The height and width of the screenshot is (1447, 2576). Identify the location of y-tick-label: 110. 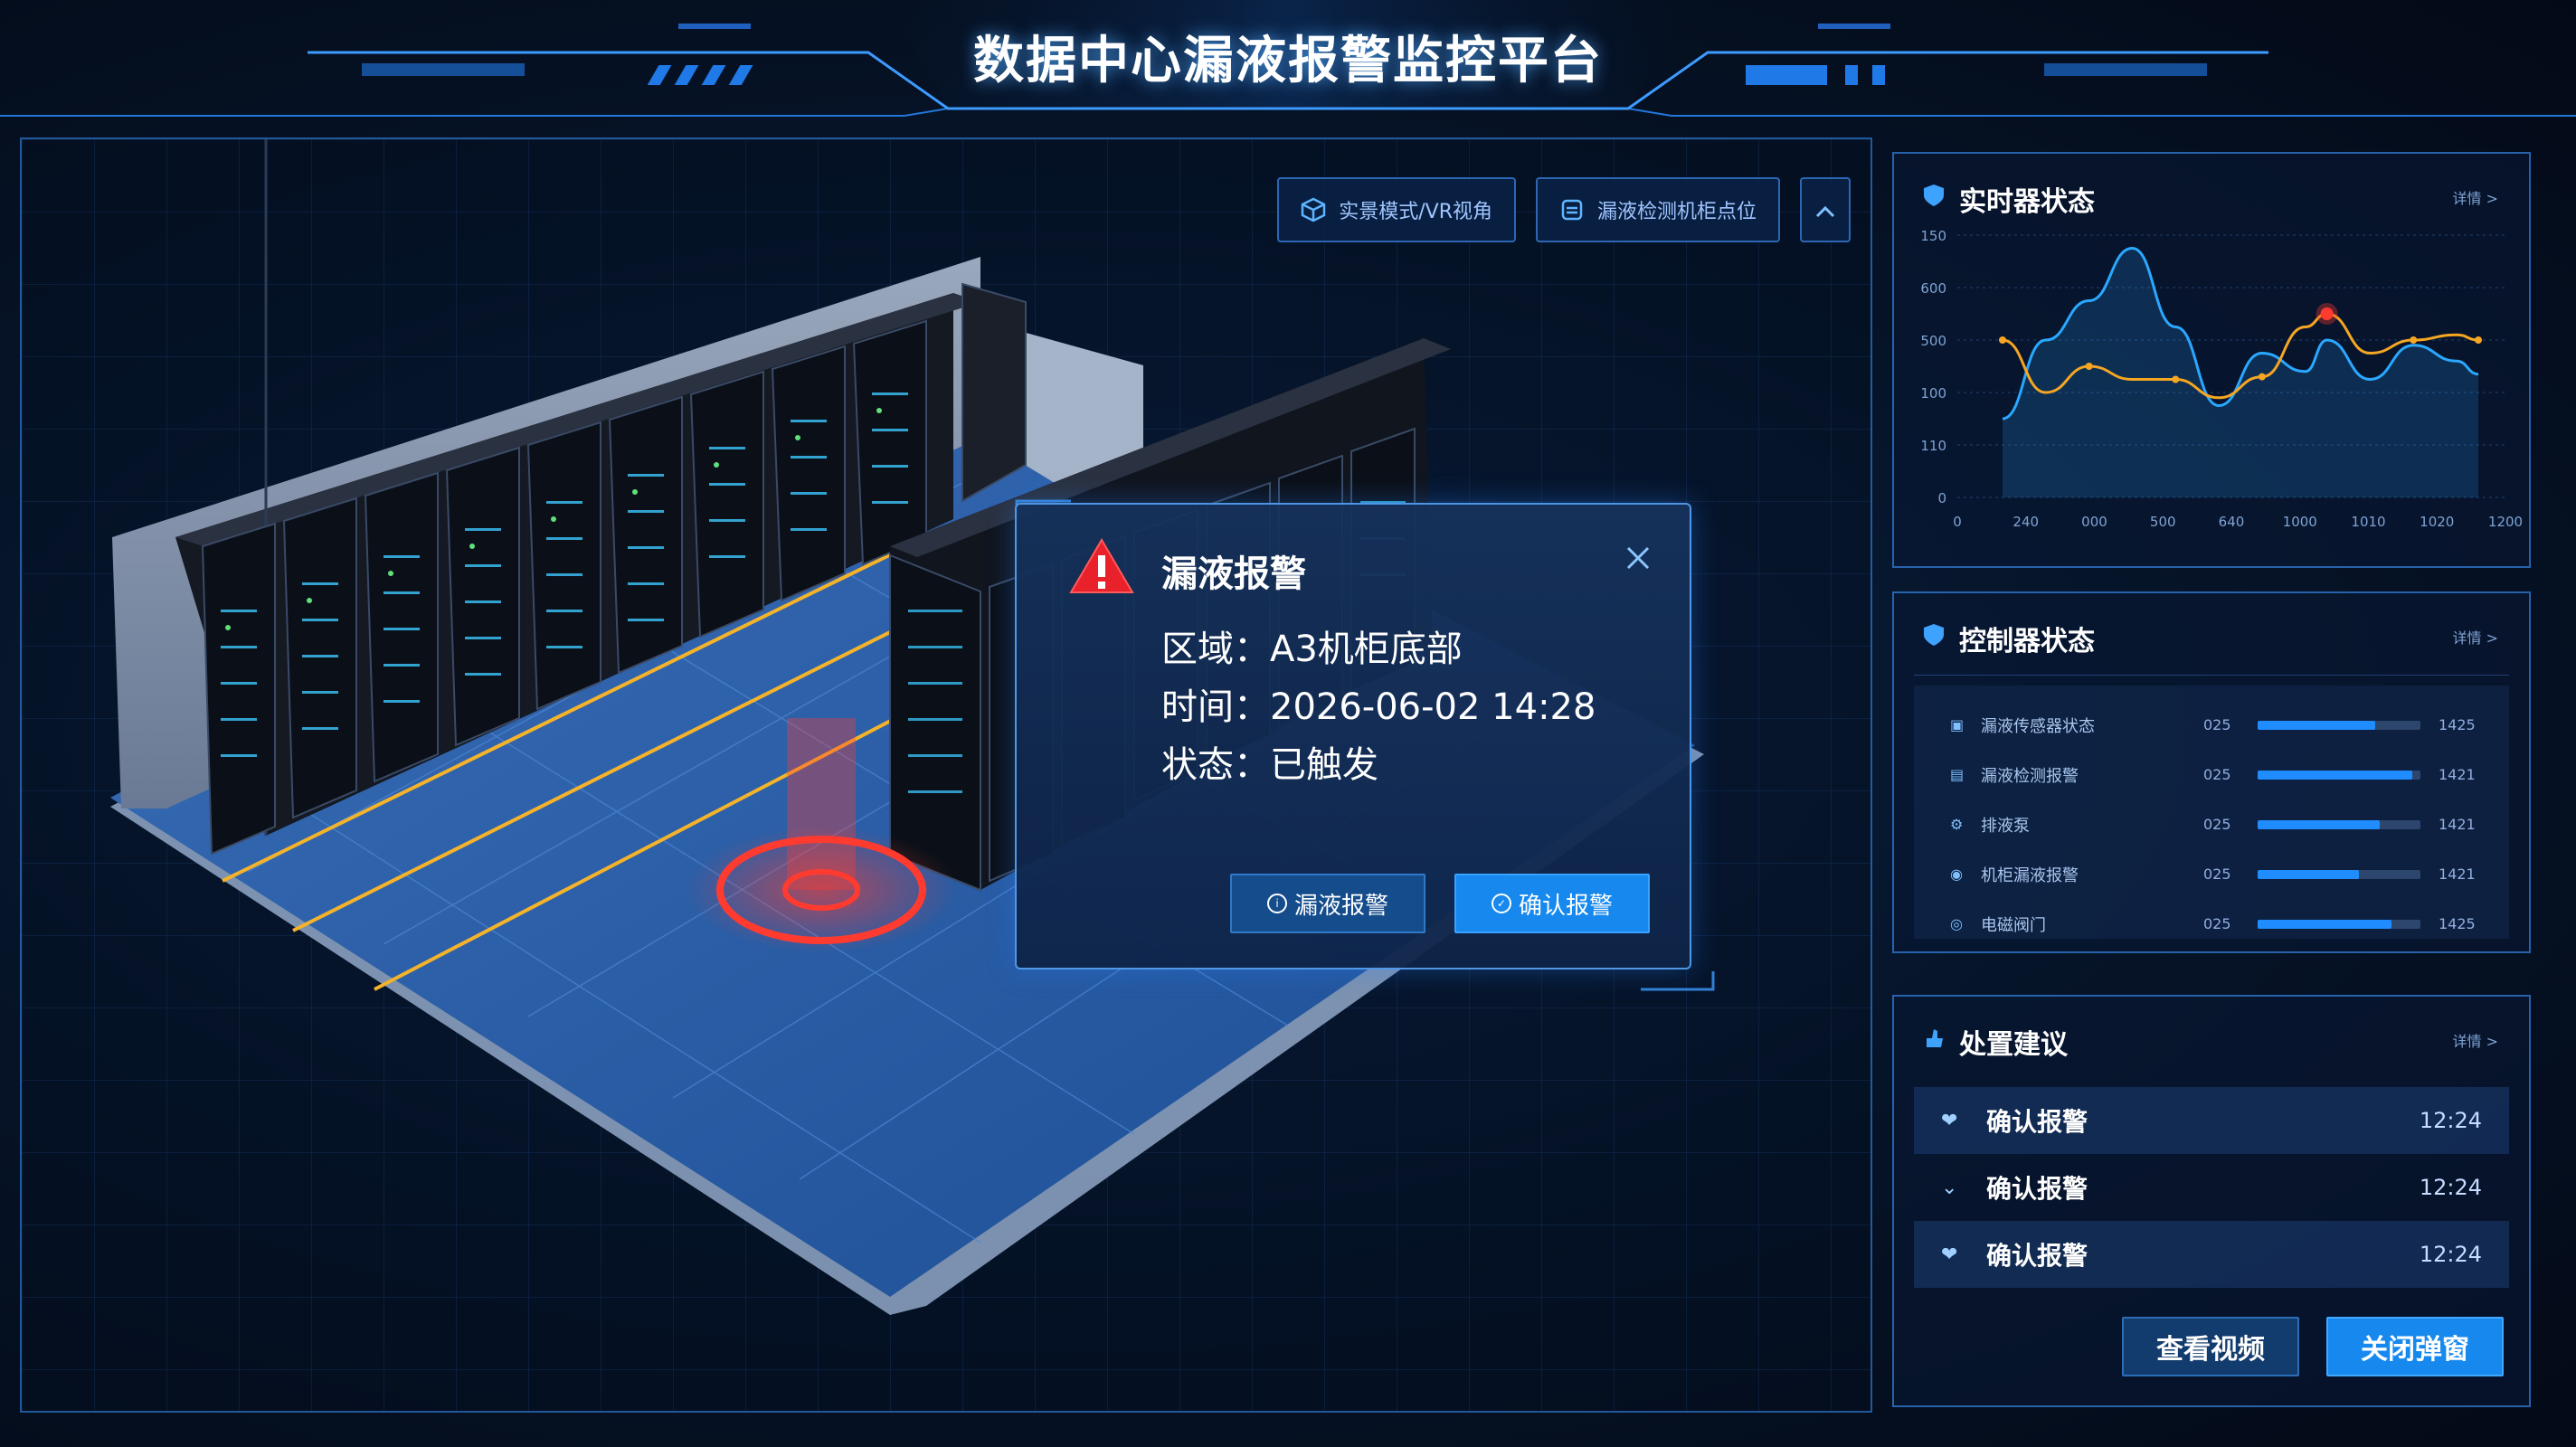
(1933, 446).